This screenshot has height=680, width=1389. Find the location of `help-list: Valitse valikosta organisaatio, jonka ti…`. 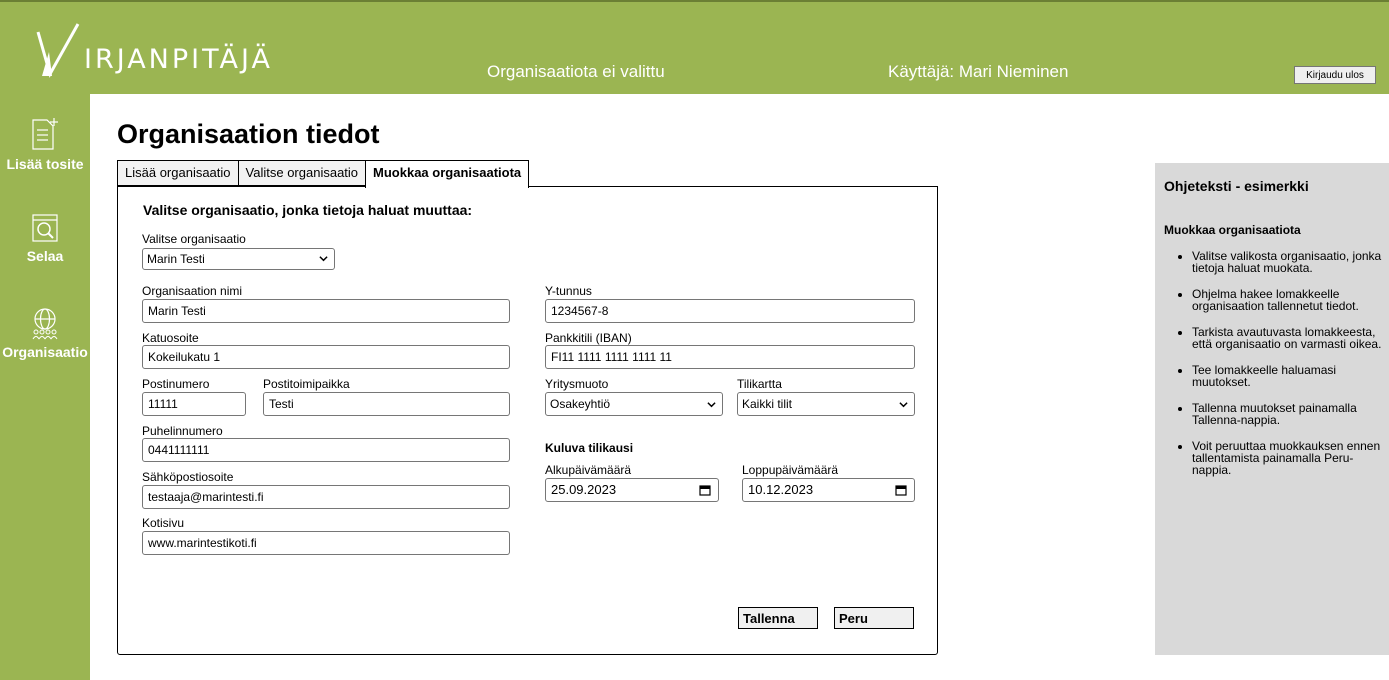

help-list: Valitse valikosta organisaatio, jonka ti… is located at coordinates (1287, 370).